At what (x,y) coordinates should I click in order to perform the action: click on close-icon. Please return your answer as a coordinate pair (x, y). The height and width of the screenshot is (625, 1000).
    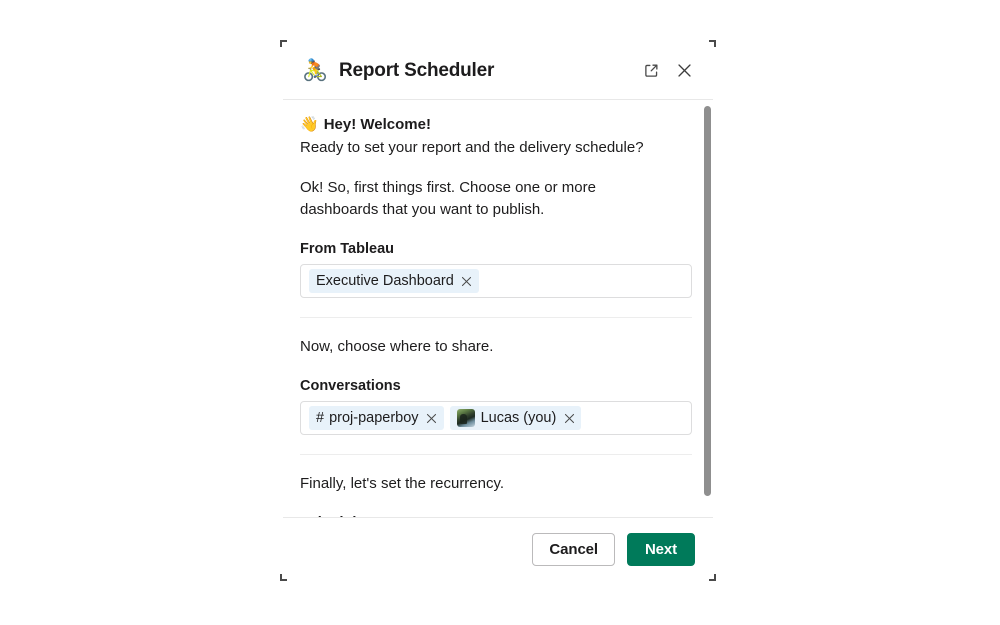
    Looking at the image, I should click on (684, 71).